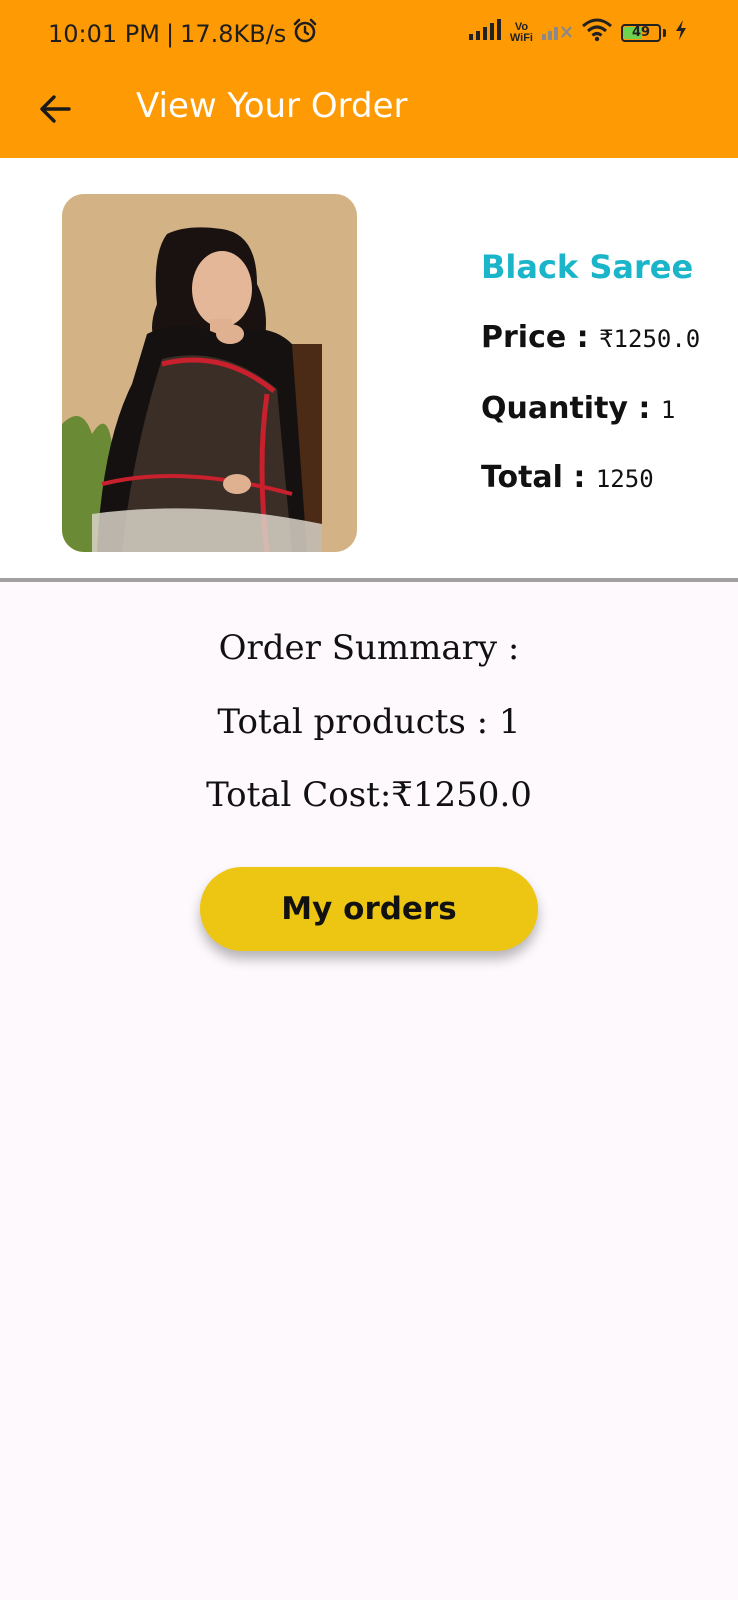 This screenshot has height=1600, width=738. I want to click on battery-level: 49, so click(641, 32).